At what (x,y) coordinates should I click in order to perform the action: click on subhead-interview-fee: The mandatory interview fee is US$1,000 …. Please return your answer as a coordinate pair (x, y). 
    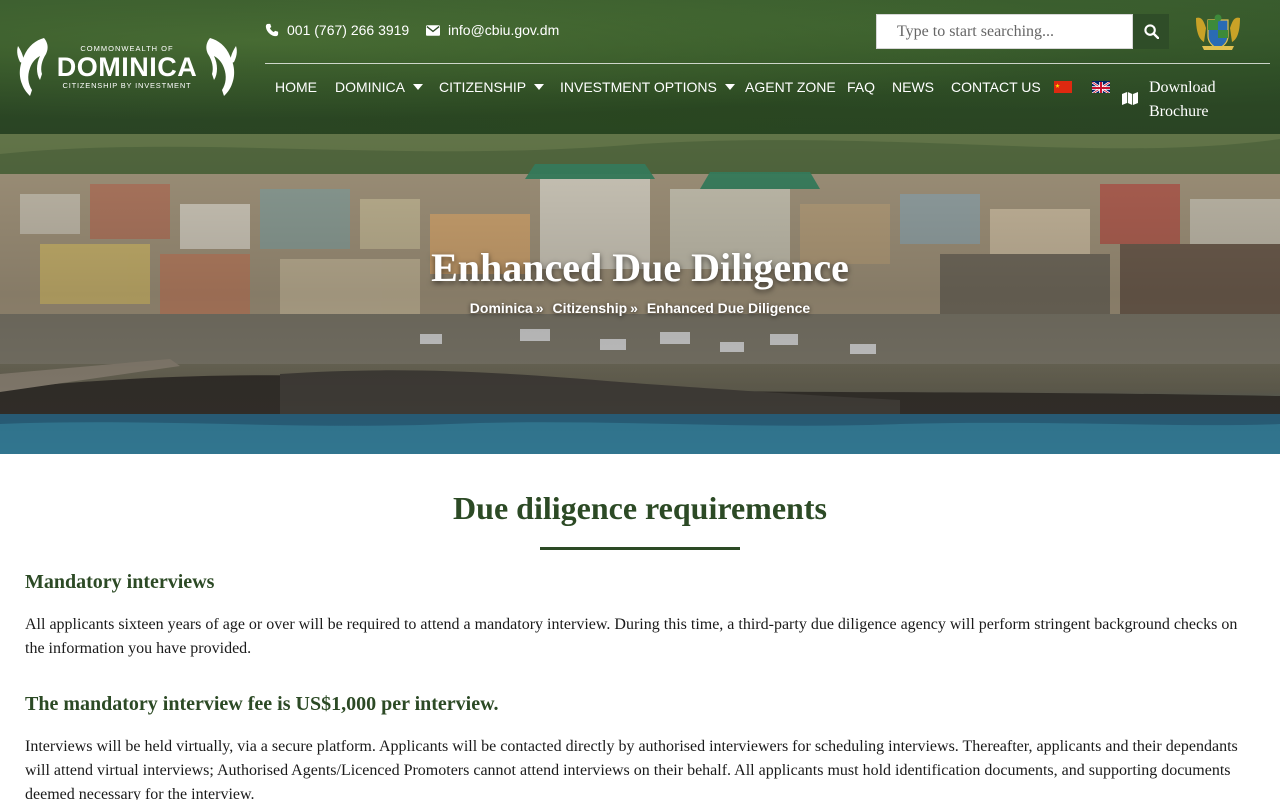
    Looking at the image, I should click on (262, 704).